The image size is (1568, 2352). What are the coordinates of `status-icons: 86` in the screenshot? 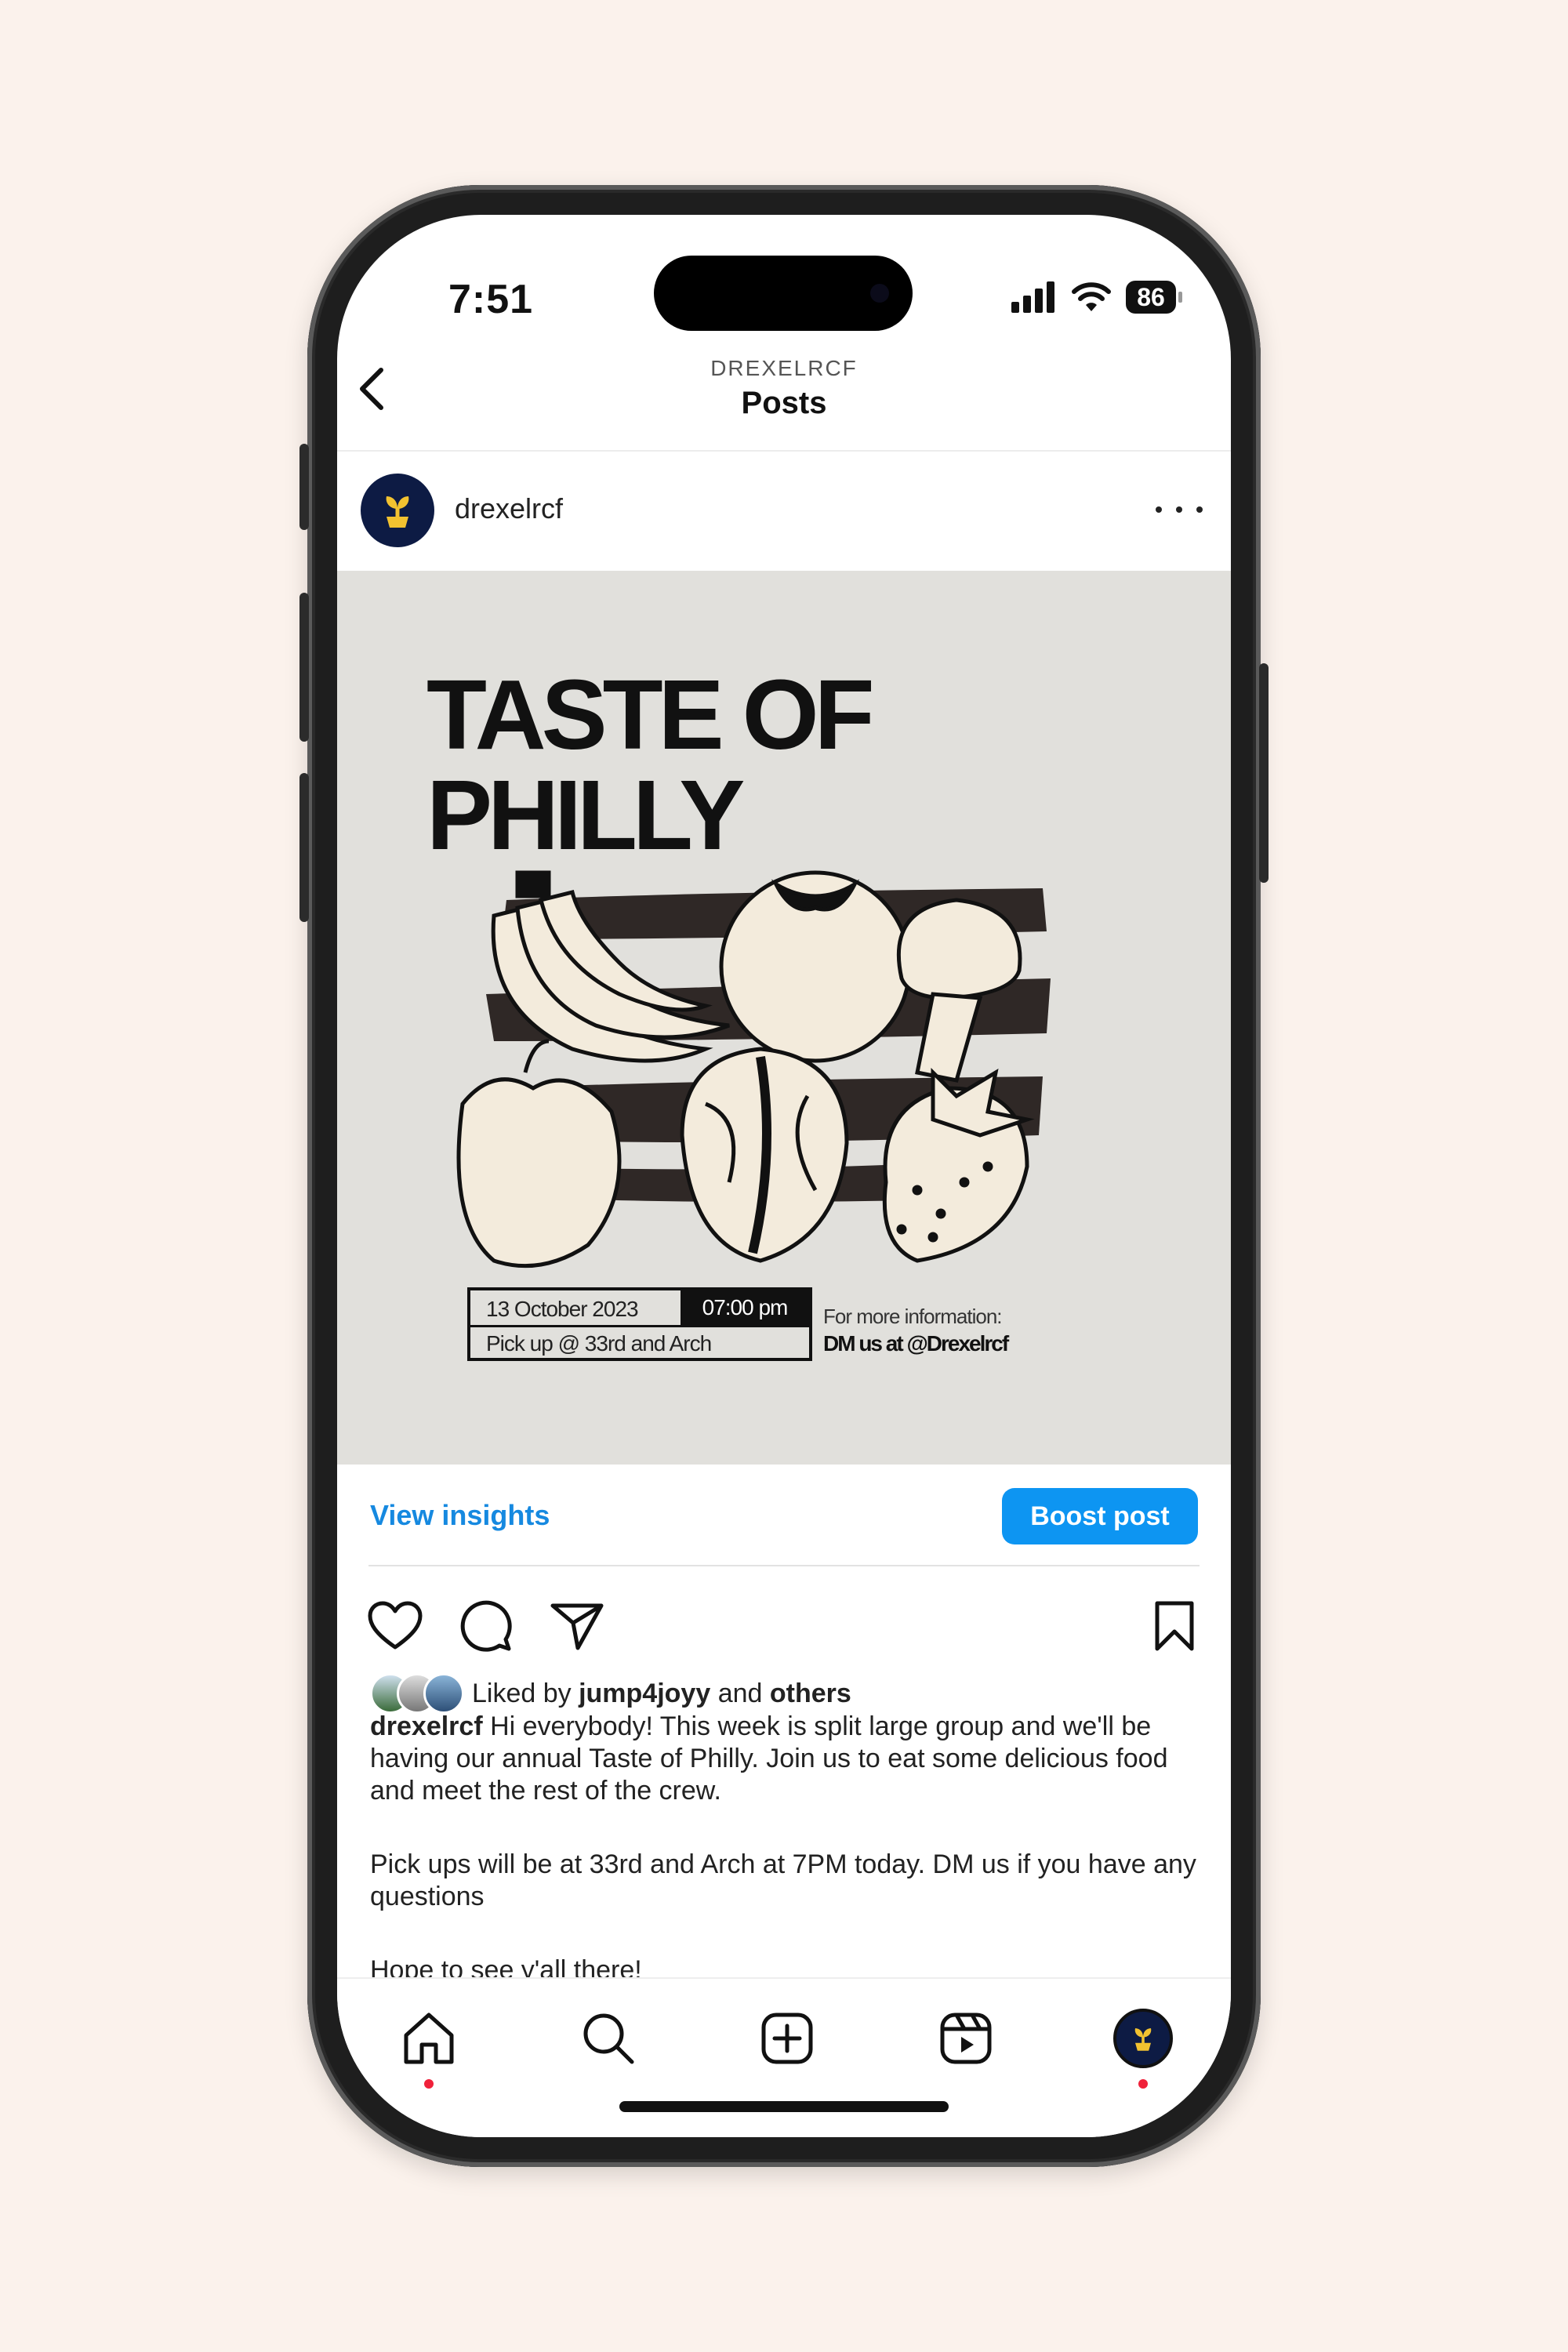 It's located at (1096, 297).